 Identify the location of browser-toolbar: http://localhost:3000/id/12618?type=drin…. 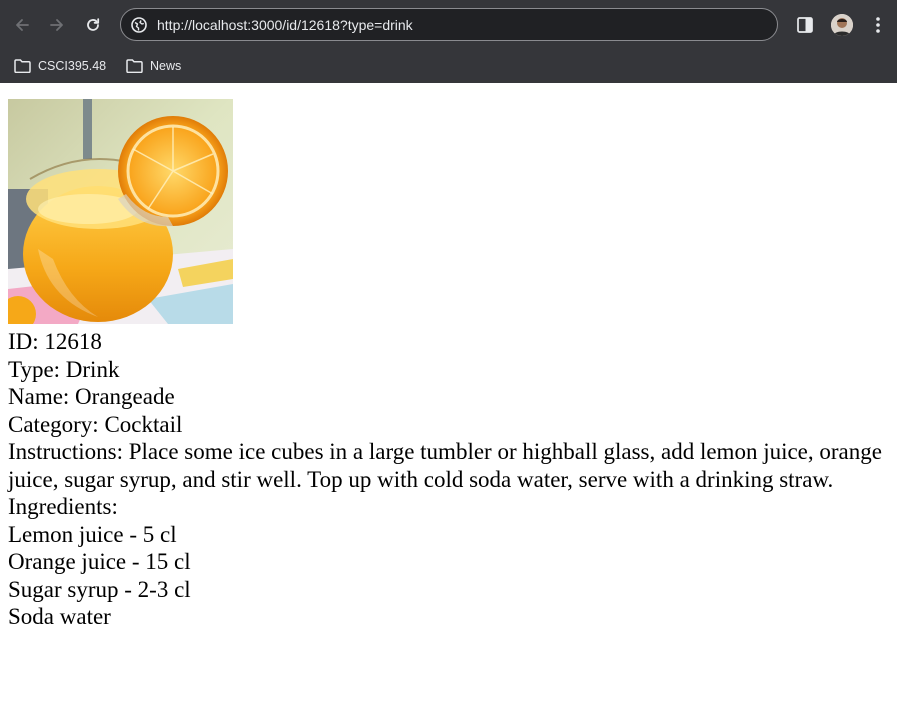
(448, 25).